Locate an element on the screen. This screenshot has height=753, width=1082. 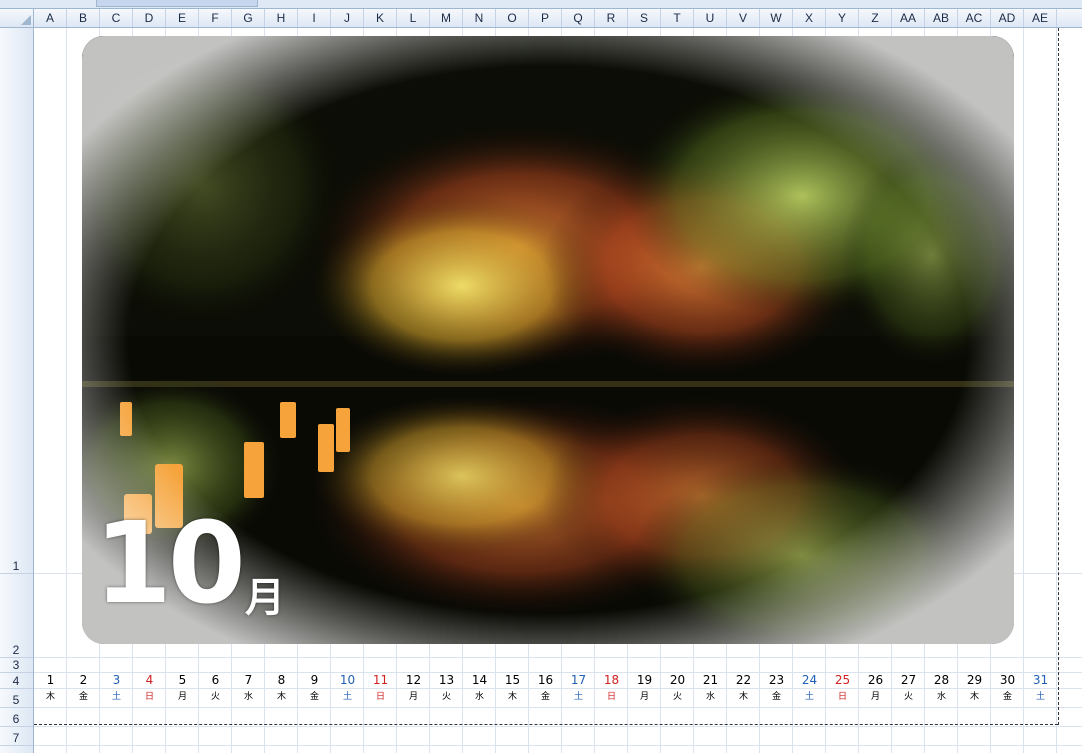
column-header-n: N is located at coordinates (479, 18).